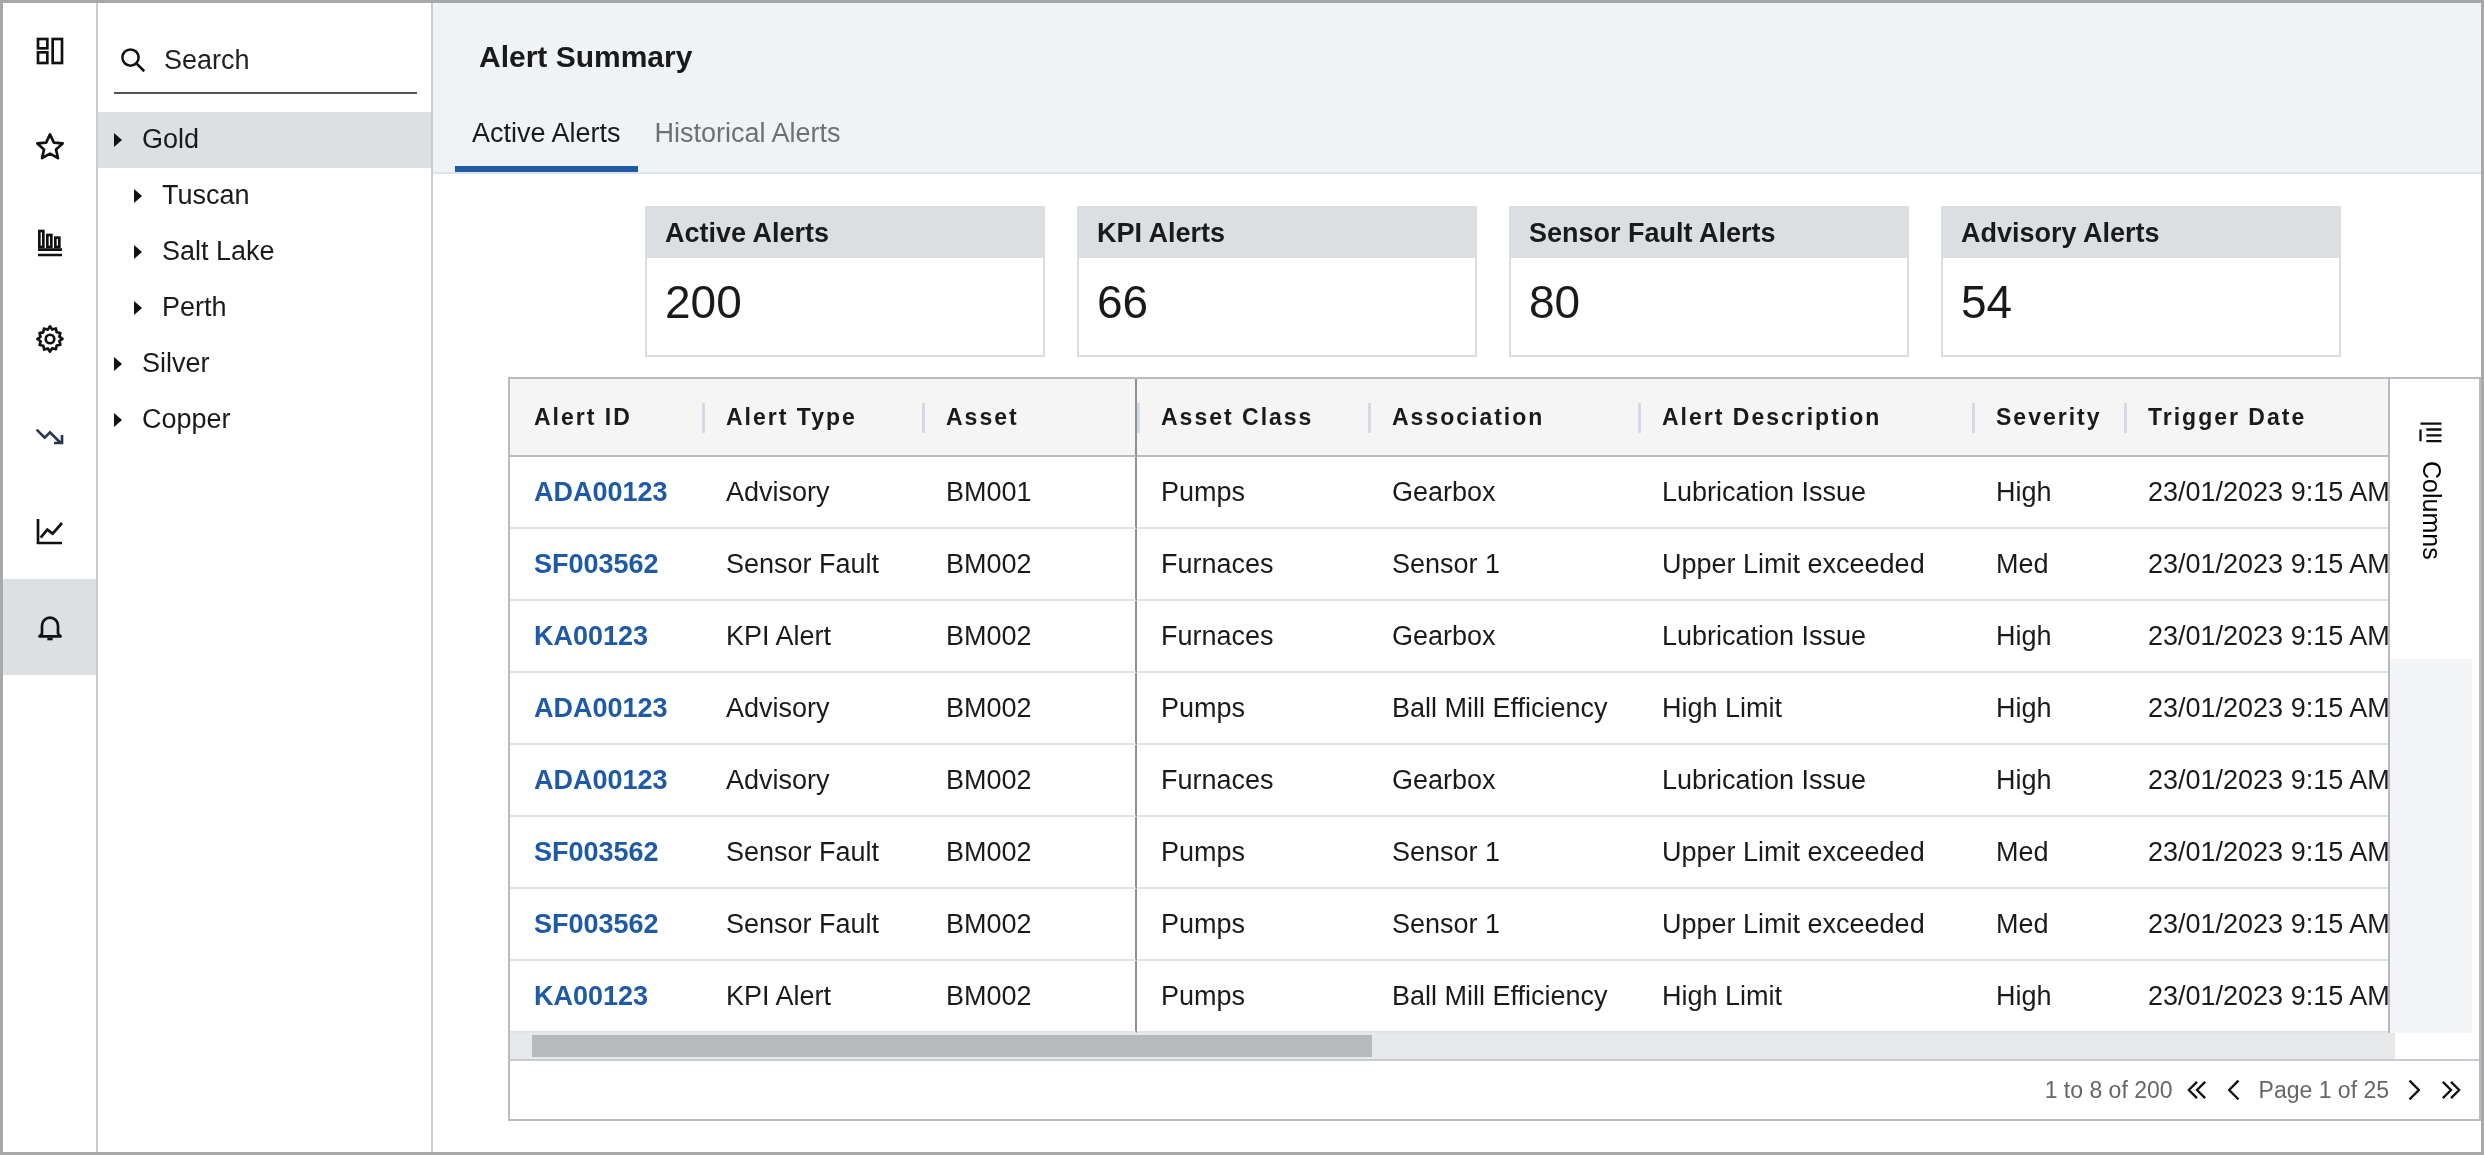  I want to click on page-indicator: Page 1 of 25, so click(2323, 1090).